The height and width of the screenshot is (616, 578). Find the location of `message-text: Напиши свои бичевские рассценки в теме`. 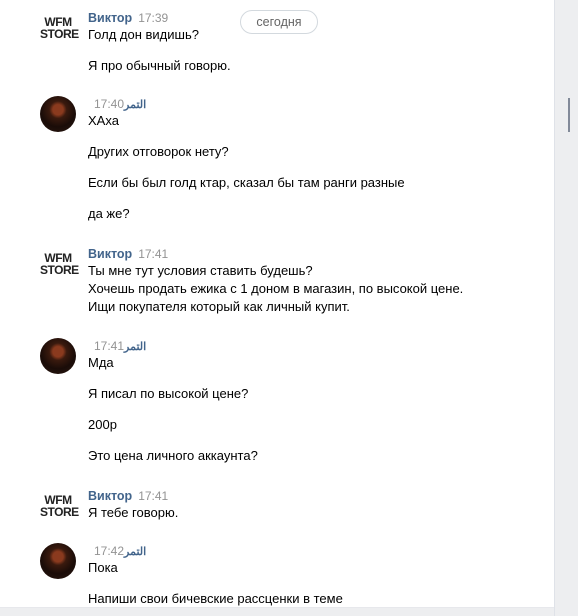

message-text: Напиши свои бичевские рассценки в теме is located at coordinates (215, 598).